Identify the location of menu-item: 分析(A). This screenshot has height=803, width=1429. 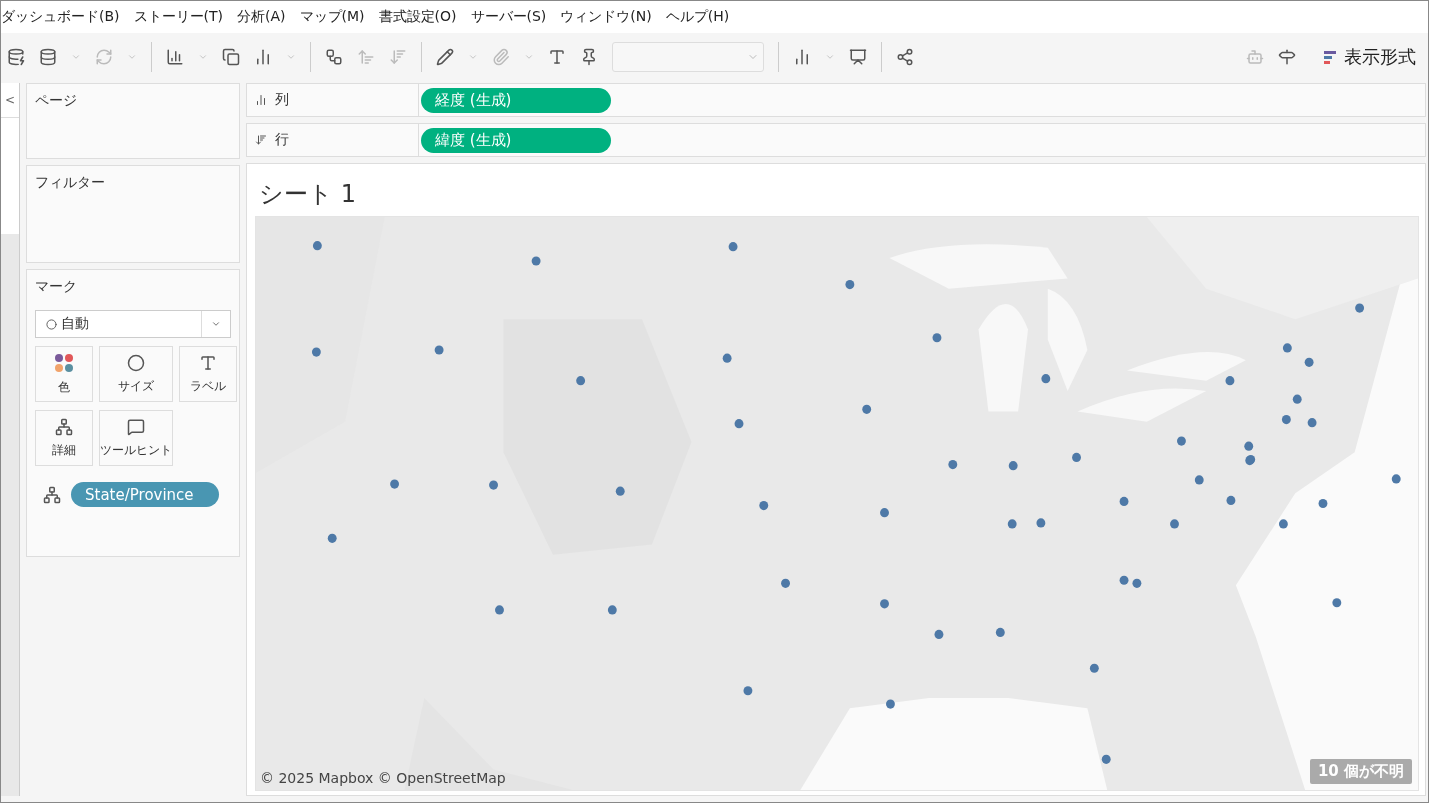
(261, 17).